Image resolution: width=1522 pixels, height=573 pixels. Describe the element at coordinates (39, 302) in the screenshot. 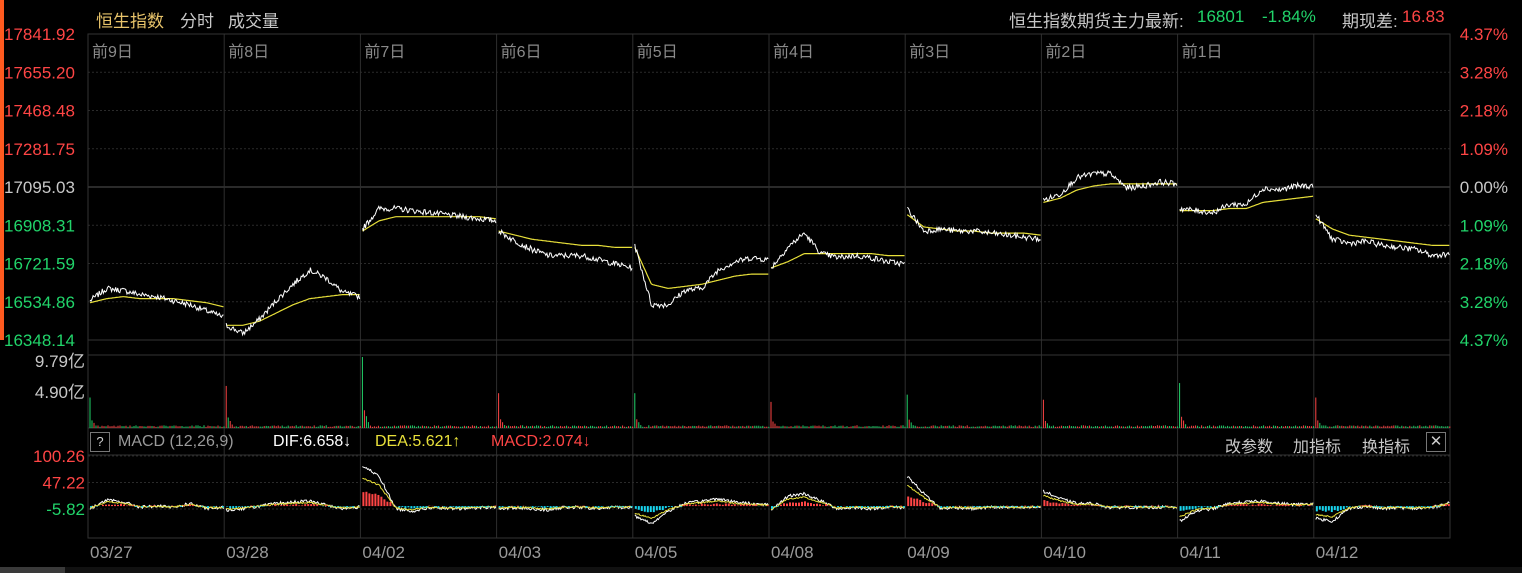

I see `price-tick-label: 16534.86` at that location.